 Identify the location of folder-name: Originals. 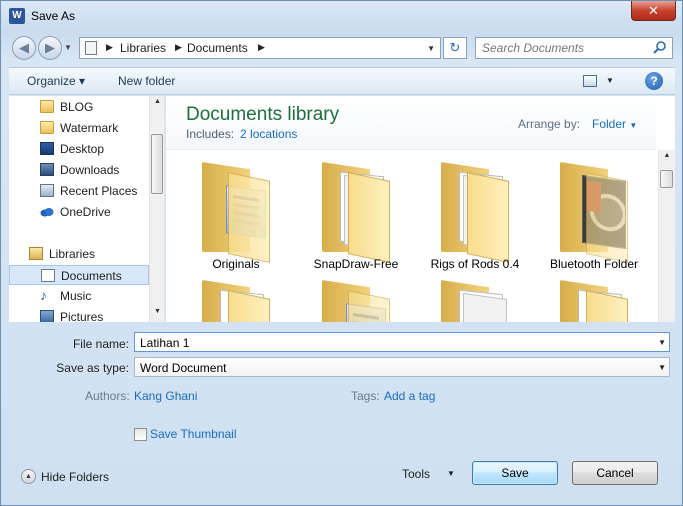
(236, 264).